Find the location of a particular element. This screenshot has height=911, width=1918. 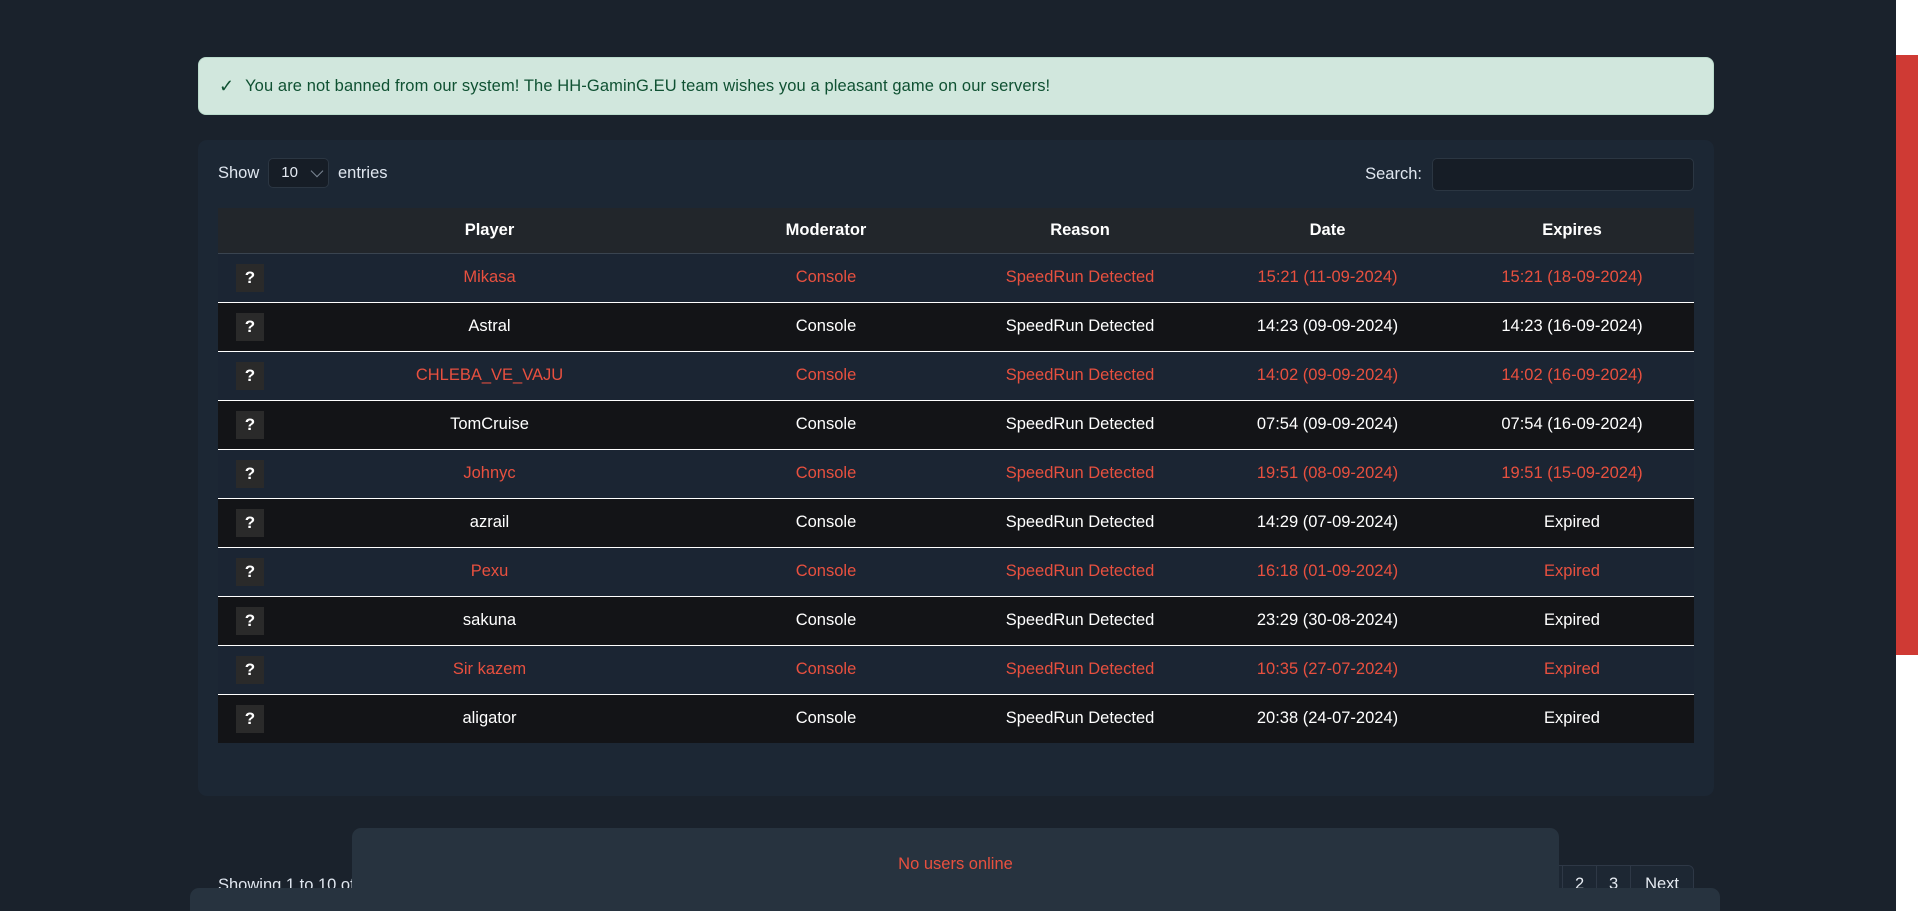

cell-date: 19:51 (08-09-2024) is located at coordinates (1327, 473).